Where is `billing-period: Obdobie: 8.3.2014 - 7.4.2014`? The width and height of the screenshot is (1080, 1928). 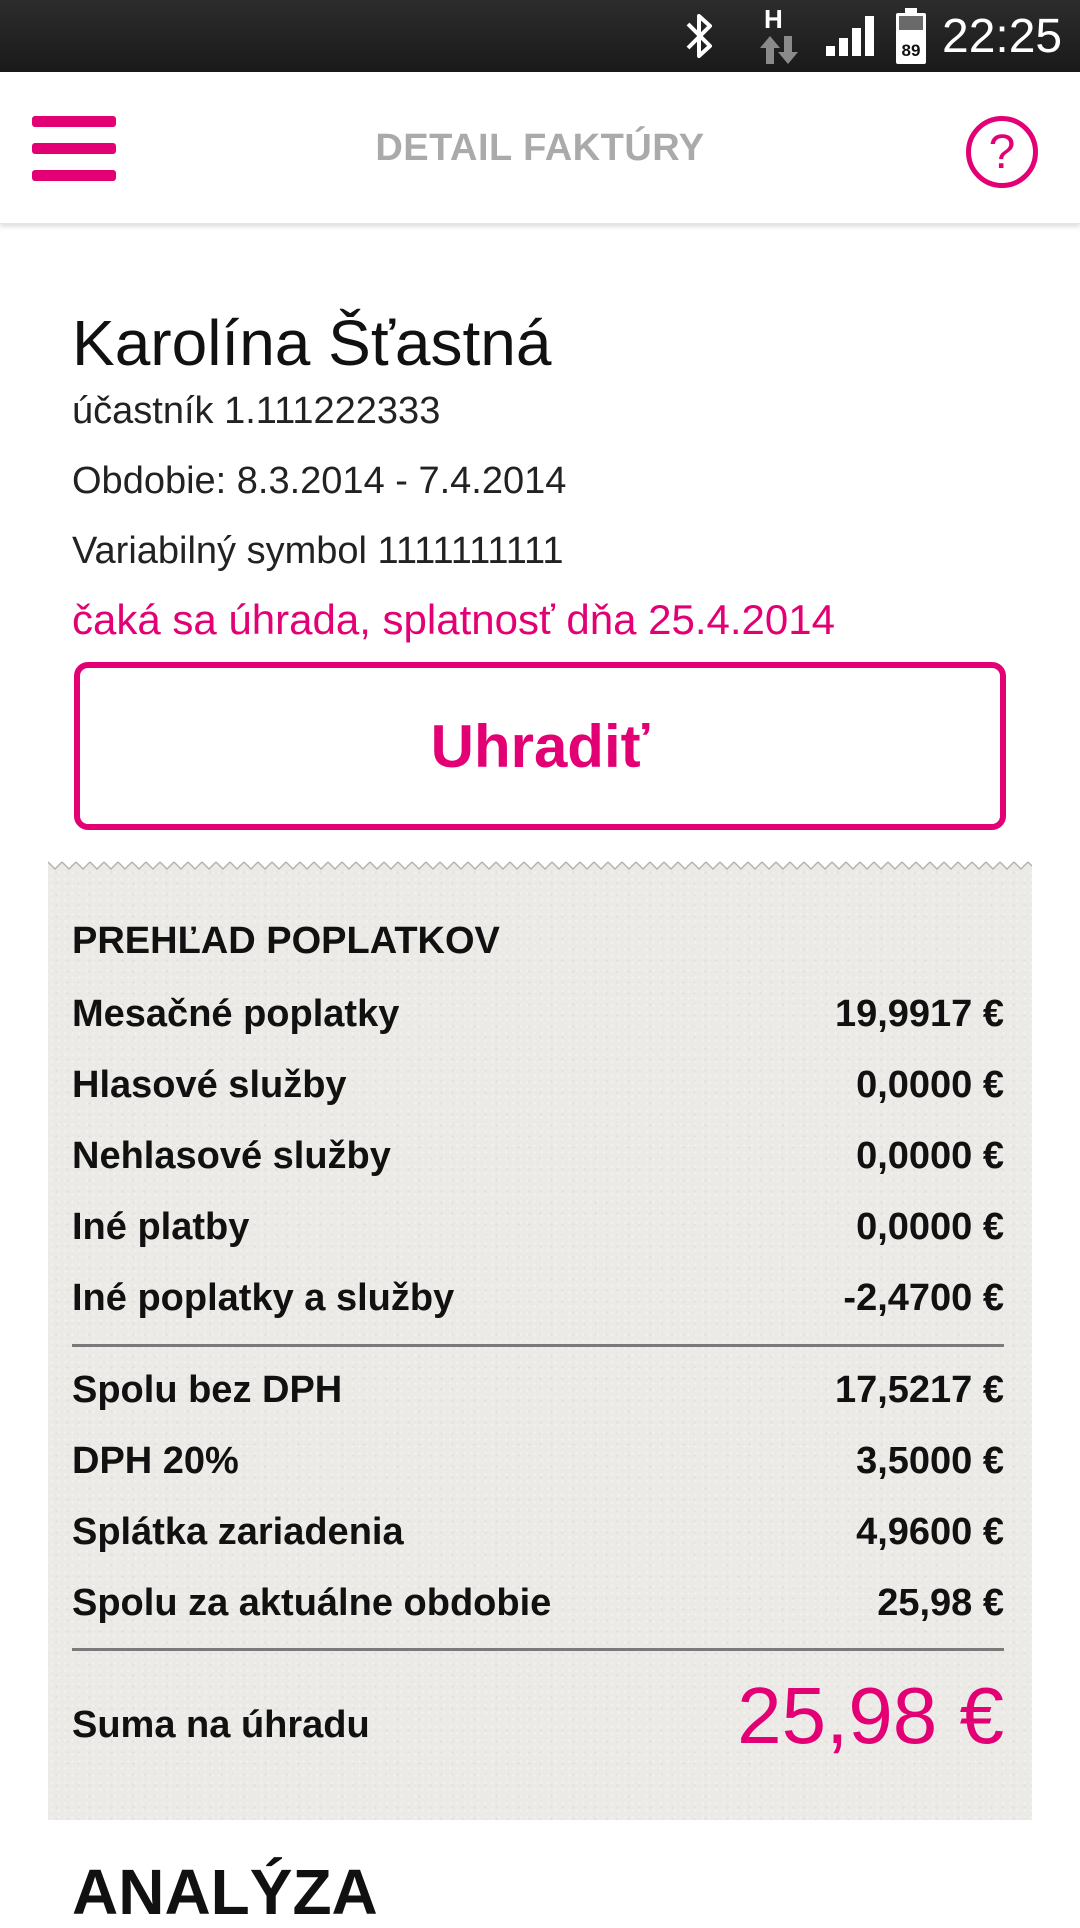 billing-period: Obdobie: 8.3.2014 - 7.4.2014 is located at coordinates (319, 481).